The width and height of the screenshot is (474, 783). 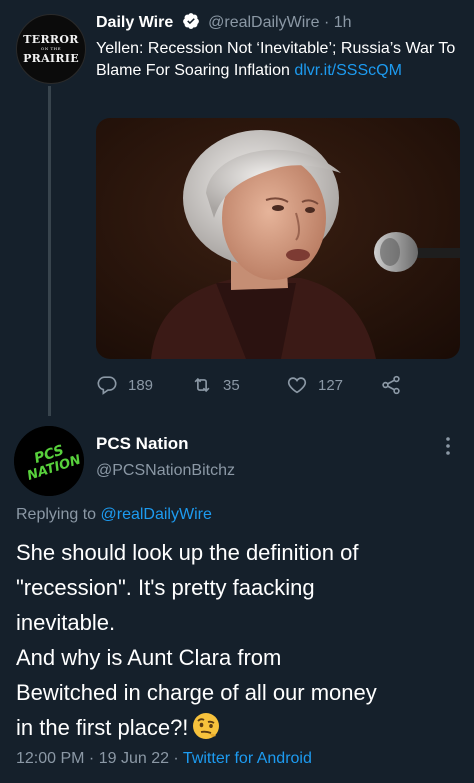 What do you see at coordinates (102, 727) in the screenshot?
I see `tweet2-line: in the first place?!` at bounding box center [102, 727].